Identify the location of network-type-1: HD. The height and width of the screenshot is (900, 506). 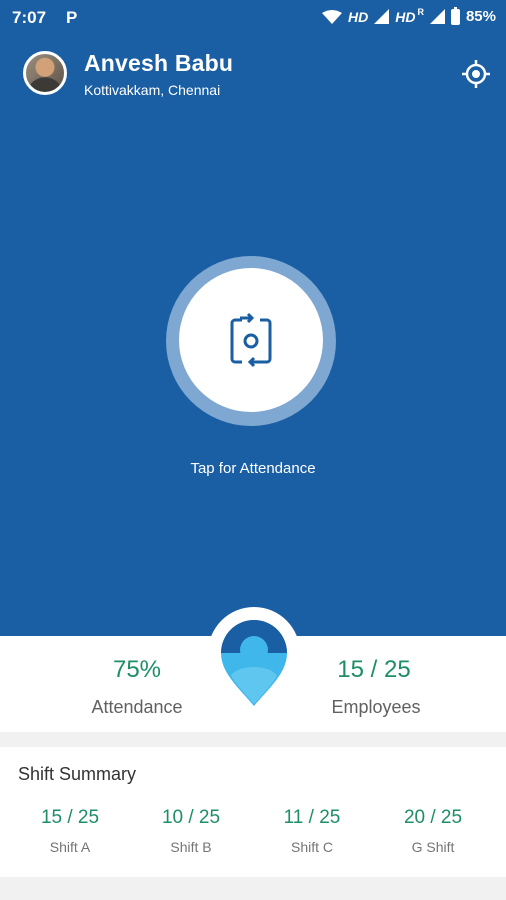
(358, 16).